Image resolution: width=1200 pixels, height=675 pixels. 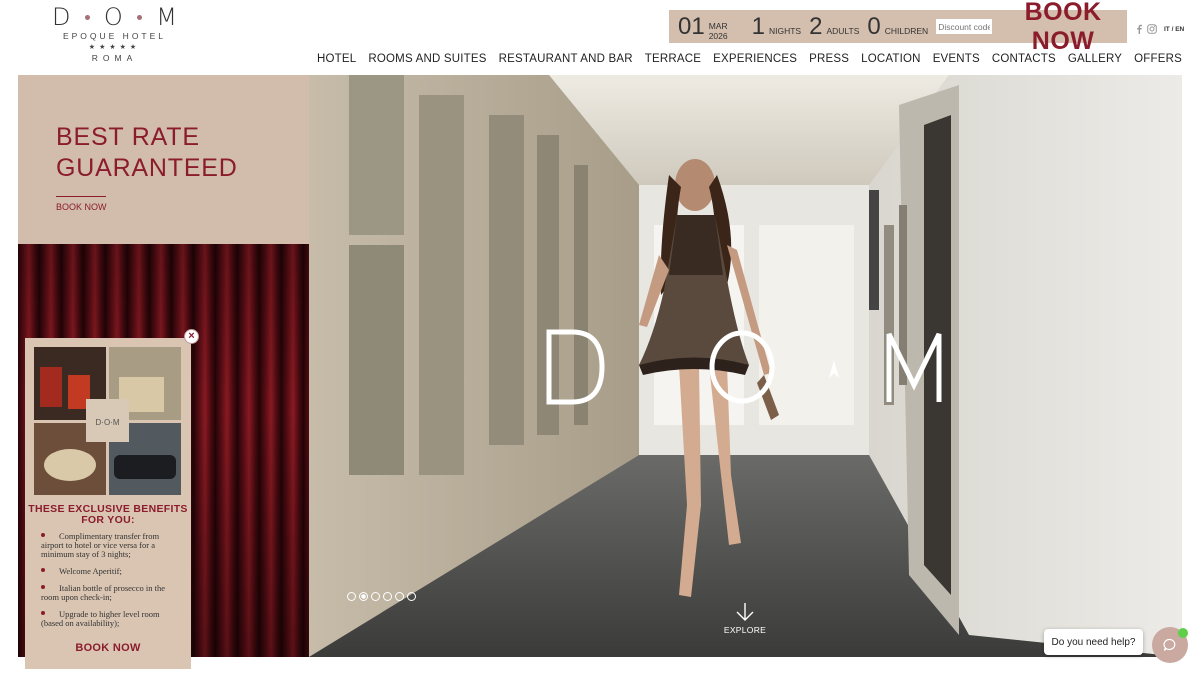 I want to click on discount-code-input, so click(x=964, y=26).